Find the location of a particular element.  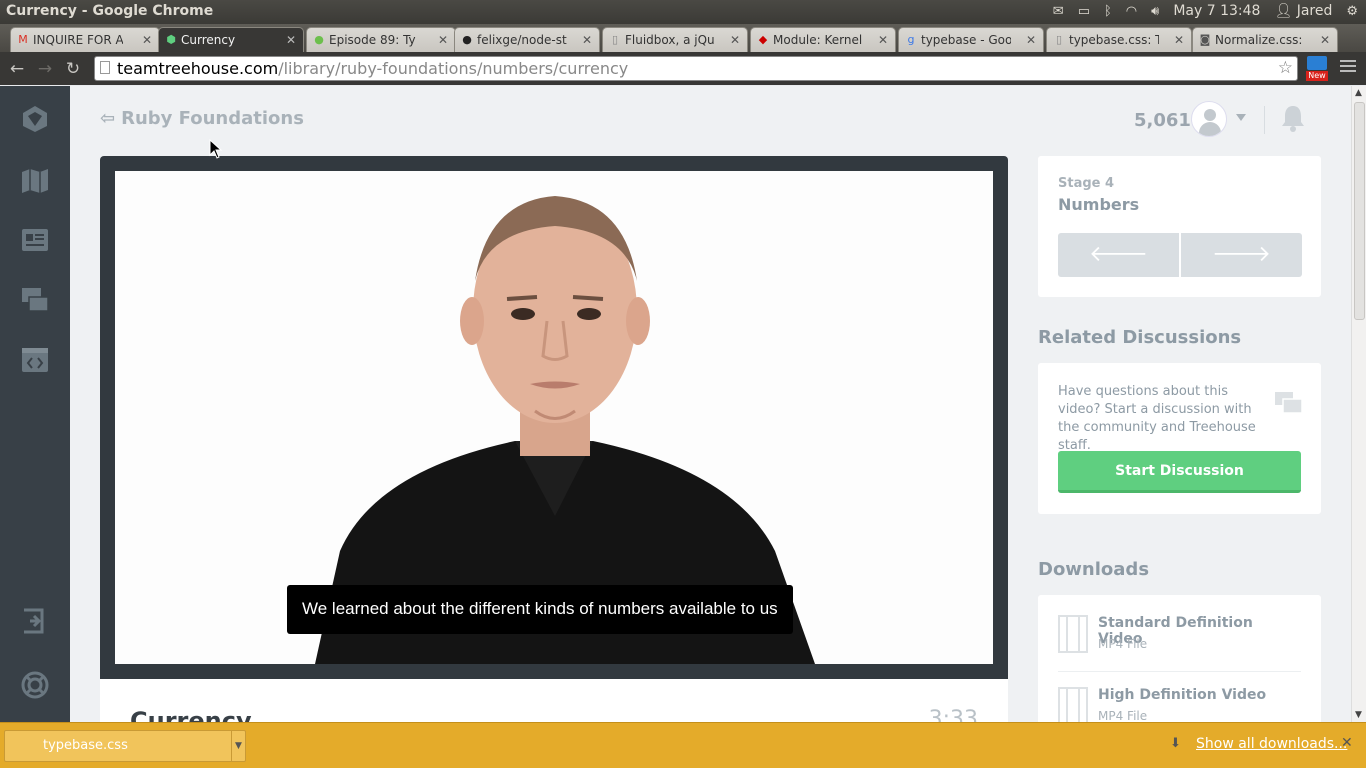

extension-icon is located at coordinates (1317, 63).